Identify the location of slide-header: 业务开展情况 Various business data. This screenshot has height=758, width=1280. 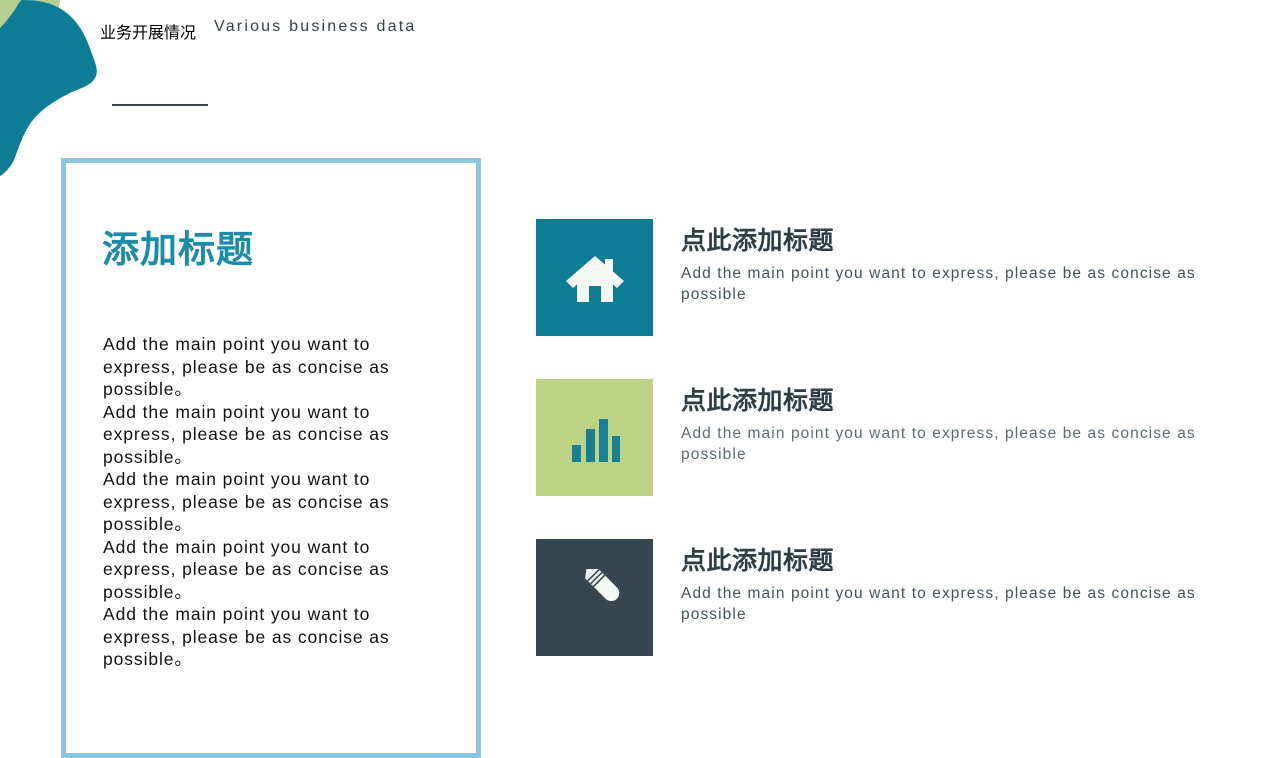
(258, 30).